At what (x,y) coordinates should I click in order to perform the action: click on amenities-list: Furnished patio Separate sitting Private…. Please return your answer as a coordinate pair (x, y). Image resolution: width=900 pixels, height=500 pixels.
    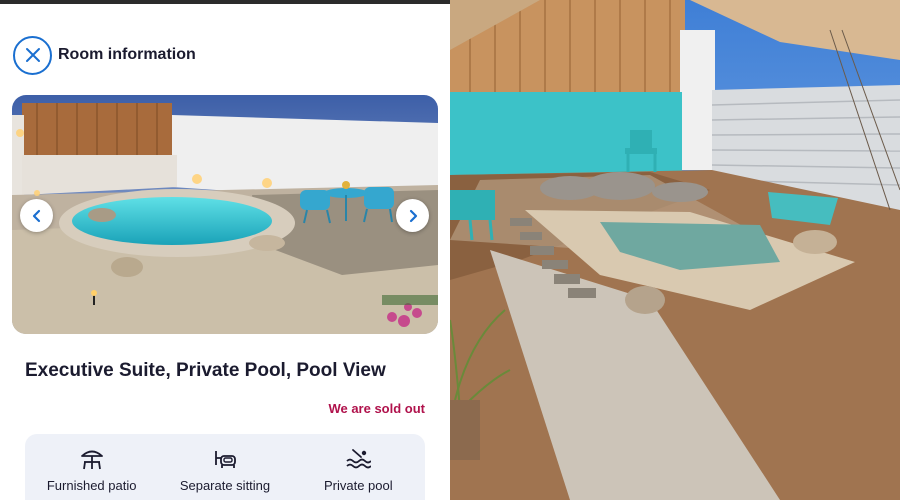
    Looking at the image, I should click on (225, 467).